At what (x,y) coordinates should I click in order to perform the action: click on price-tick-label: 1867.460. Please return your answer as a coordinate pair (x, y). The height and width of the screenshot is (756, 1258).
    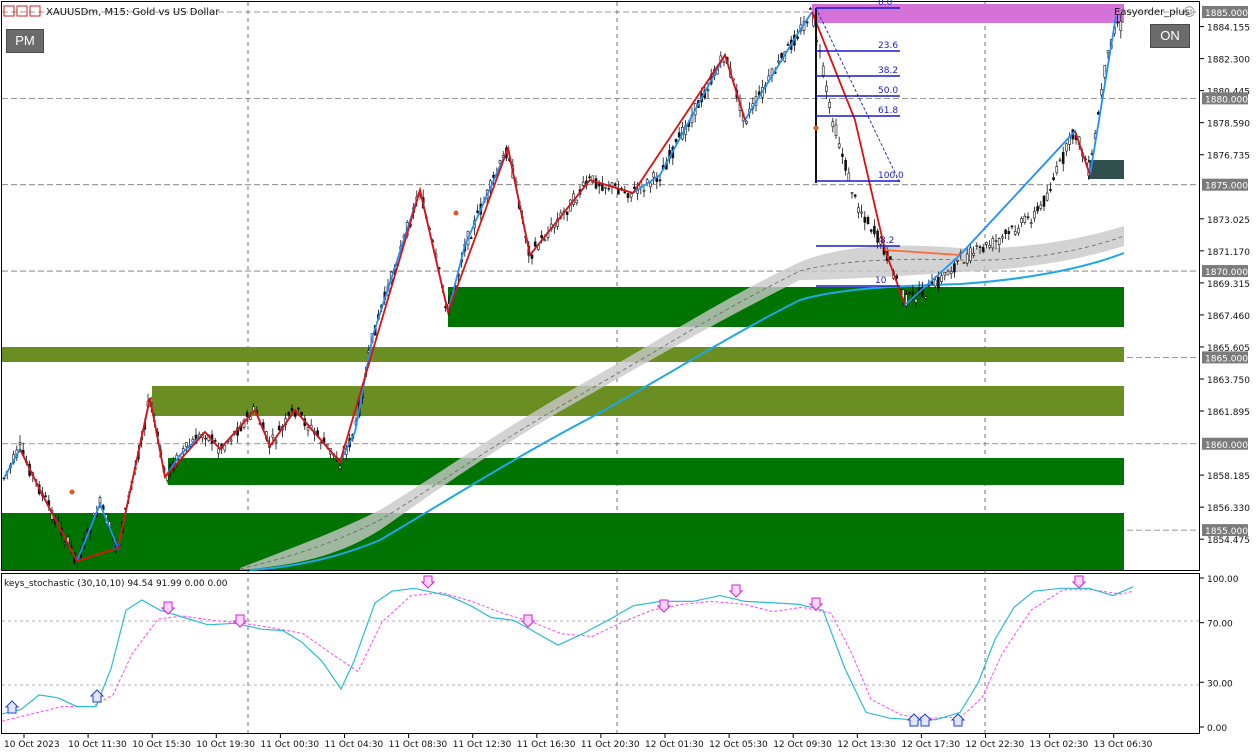
    Looking at the image, I should click on (1228, 317).